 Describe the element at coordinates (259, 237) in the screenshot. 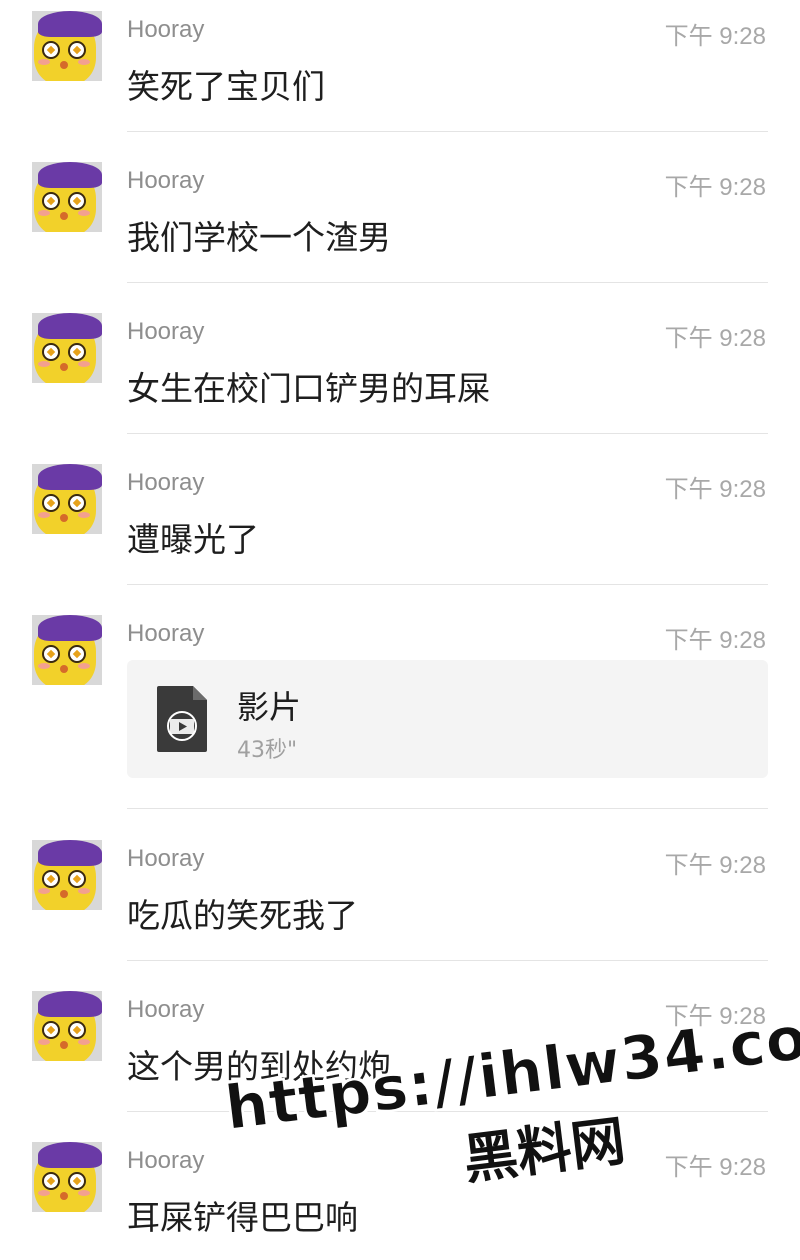

I see `message-text: 我们学校一个渣男` at that location.